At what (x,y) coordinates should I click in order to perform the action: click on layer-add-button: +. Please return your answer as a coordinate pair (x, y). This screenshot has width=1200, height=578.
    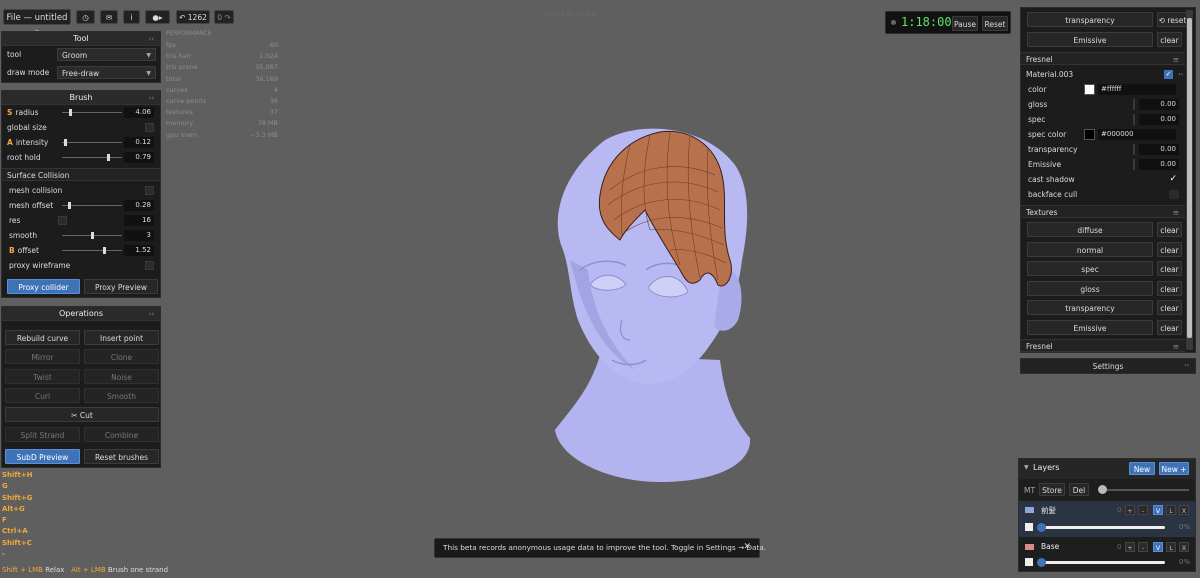
    Looking at the image, I should click on (1130, 547).